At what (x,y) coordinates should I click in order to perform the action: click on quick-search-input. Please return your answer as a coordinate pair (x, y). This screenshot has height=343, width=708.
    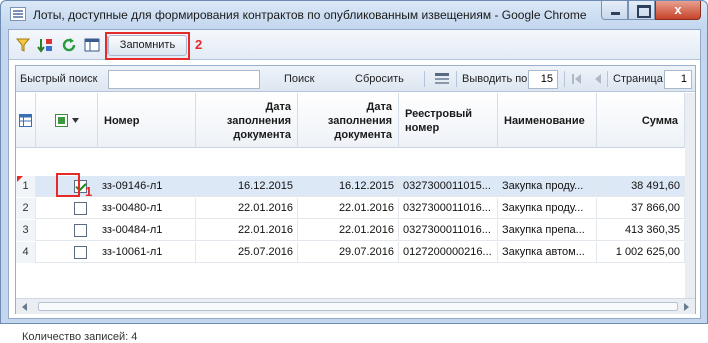
    Looking at the image, I should click on (184, 79).